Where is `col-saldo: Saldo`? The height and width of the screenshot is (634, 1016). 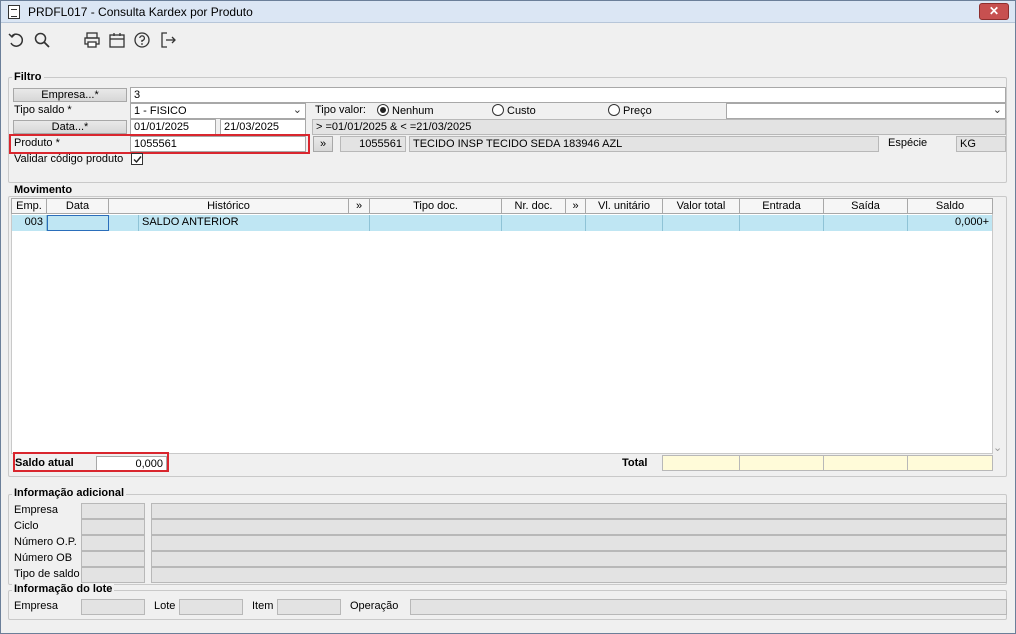
col-saldo: Saldo is located at coordinates (950, 206).